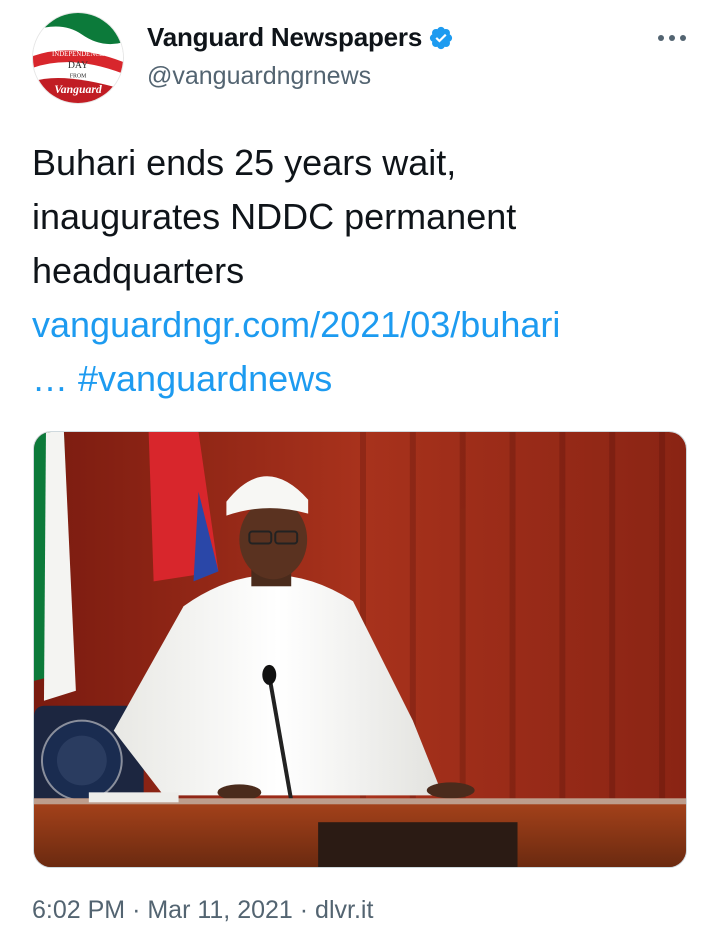  Describe the element at coordinates (78, 54) in the screenshot. I see `avatar-text-independence: INDEPENDENCE` at that location.